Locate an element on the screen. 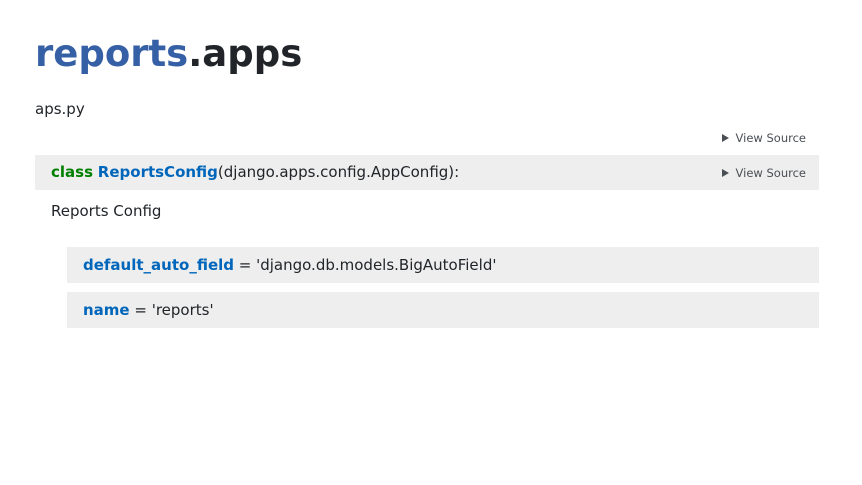  attribute-name-field: name = 'reports' is located at coordinates (443, 310).